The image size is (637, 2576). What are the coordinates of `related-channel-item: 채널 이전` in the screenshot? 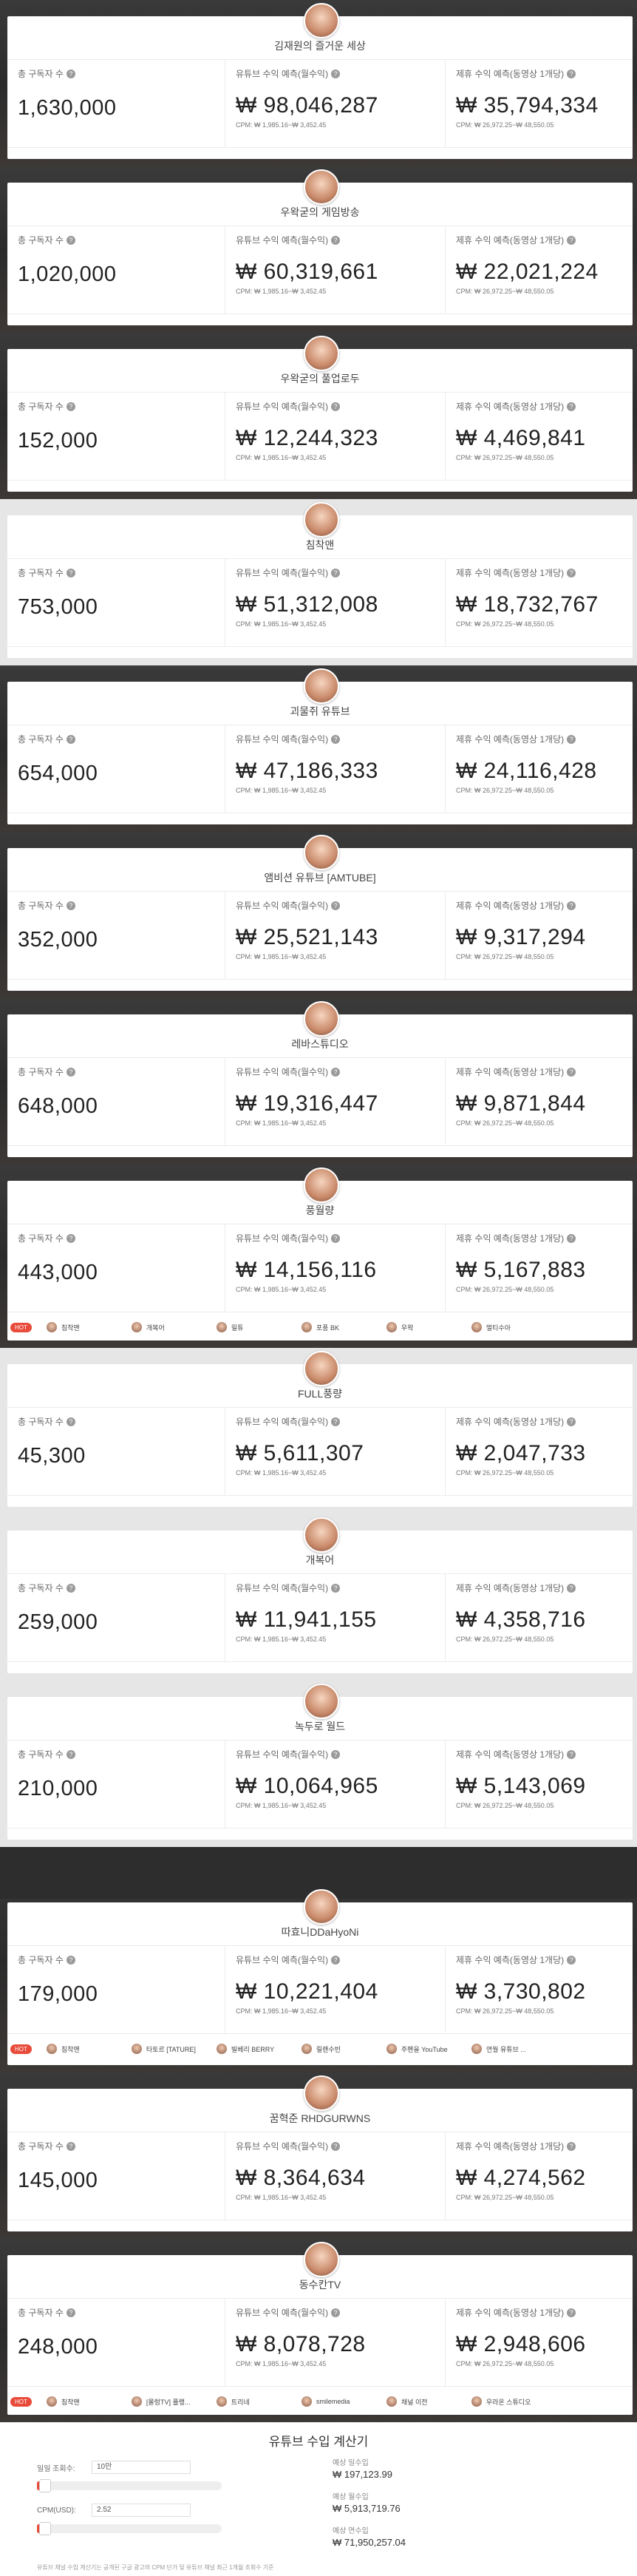 It's located at (428, 2401).